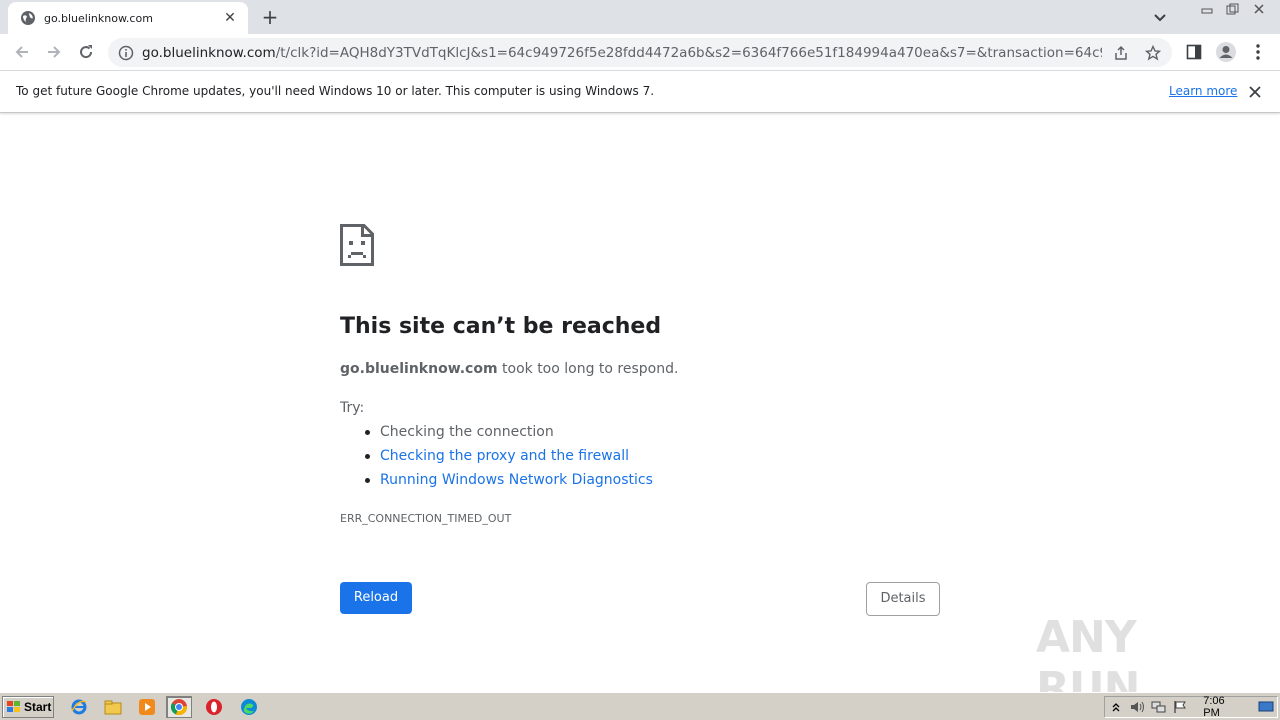  I want to click on window-controls, so click(1233, 9).